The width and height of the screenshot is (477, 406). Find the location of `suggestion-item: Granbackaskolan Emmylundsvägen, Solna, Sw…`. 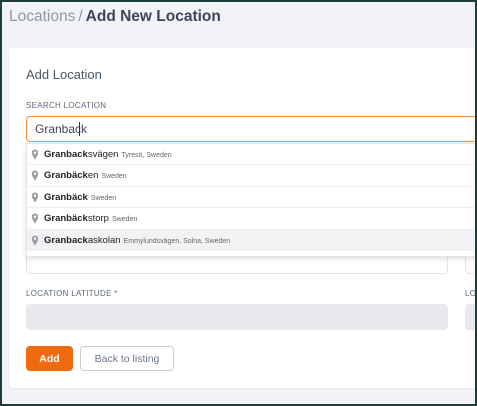

suggestion-item: Granbackaskolan Emmylundsvägen, Solna, Sw… is located at coordinates (251, 240).